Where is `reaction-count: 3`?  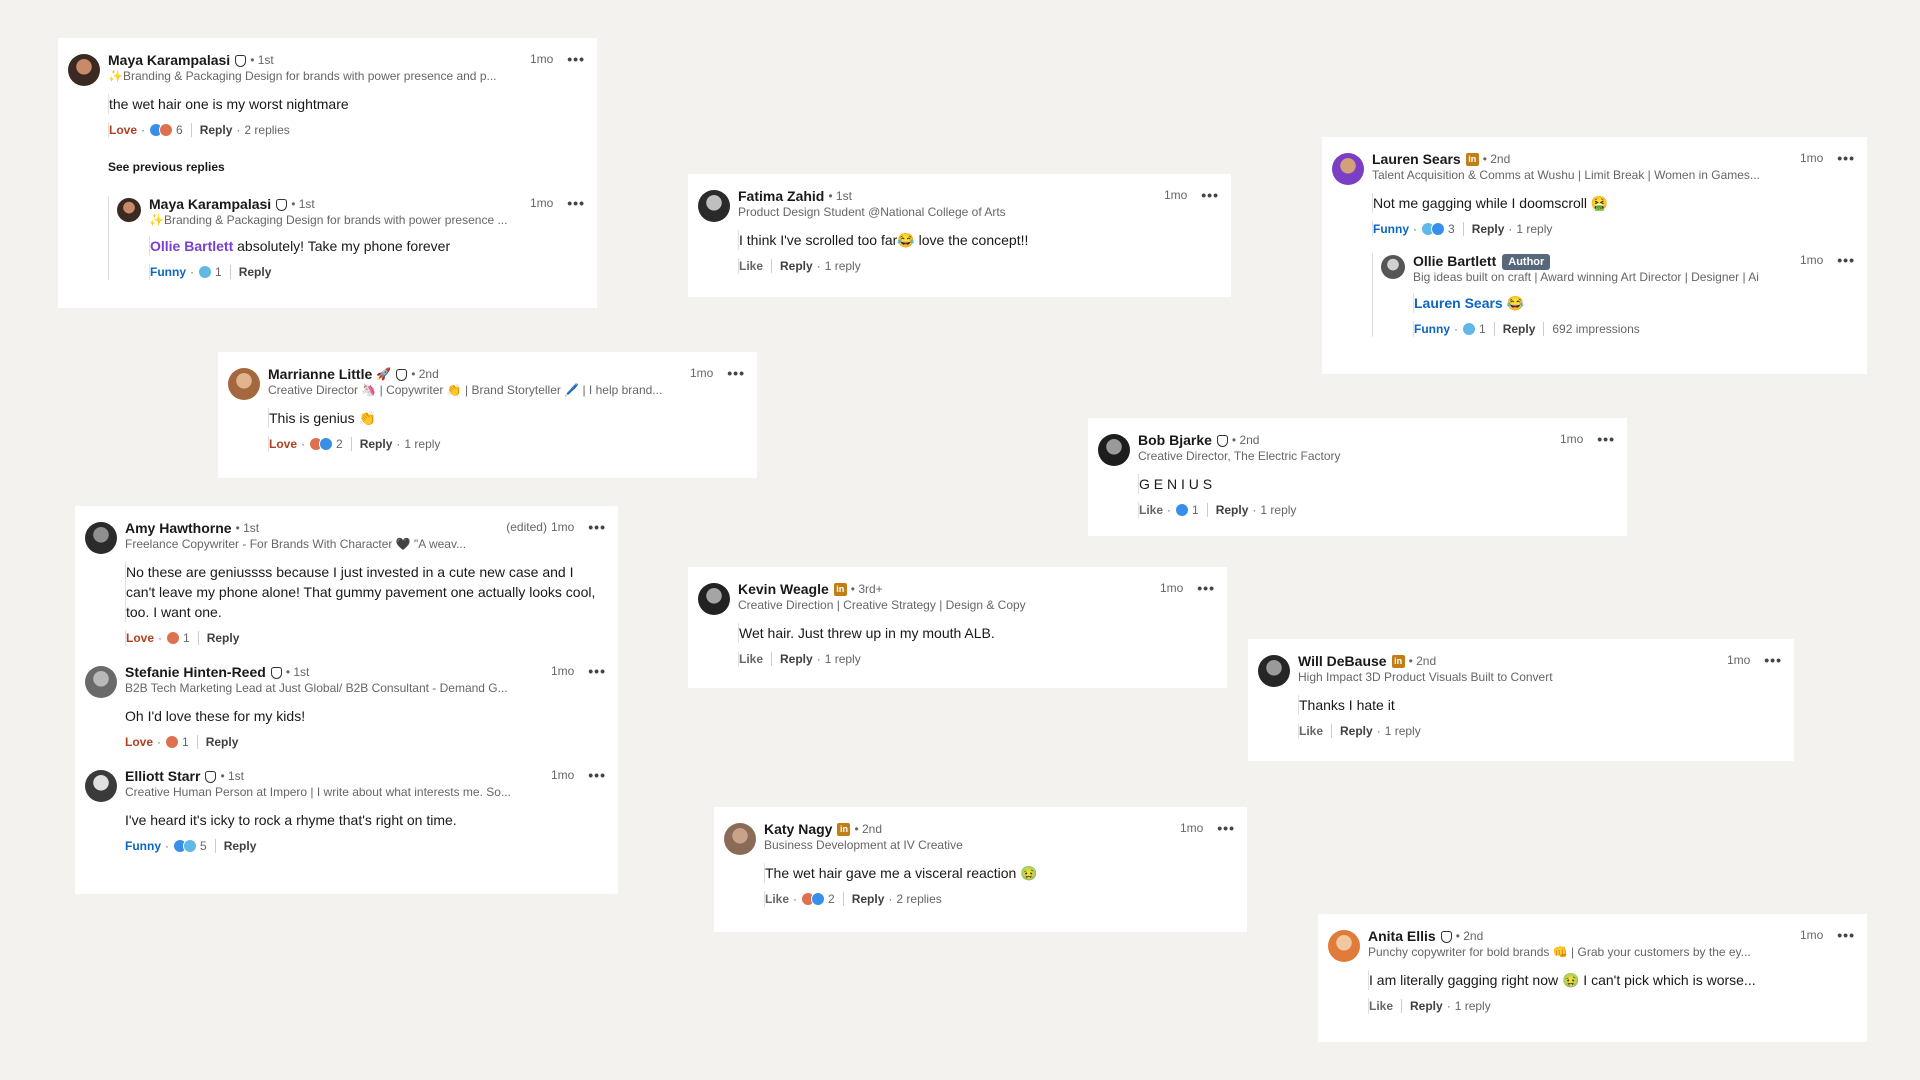
reaction-count: 3 is located at coordinates (1451, 229).